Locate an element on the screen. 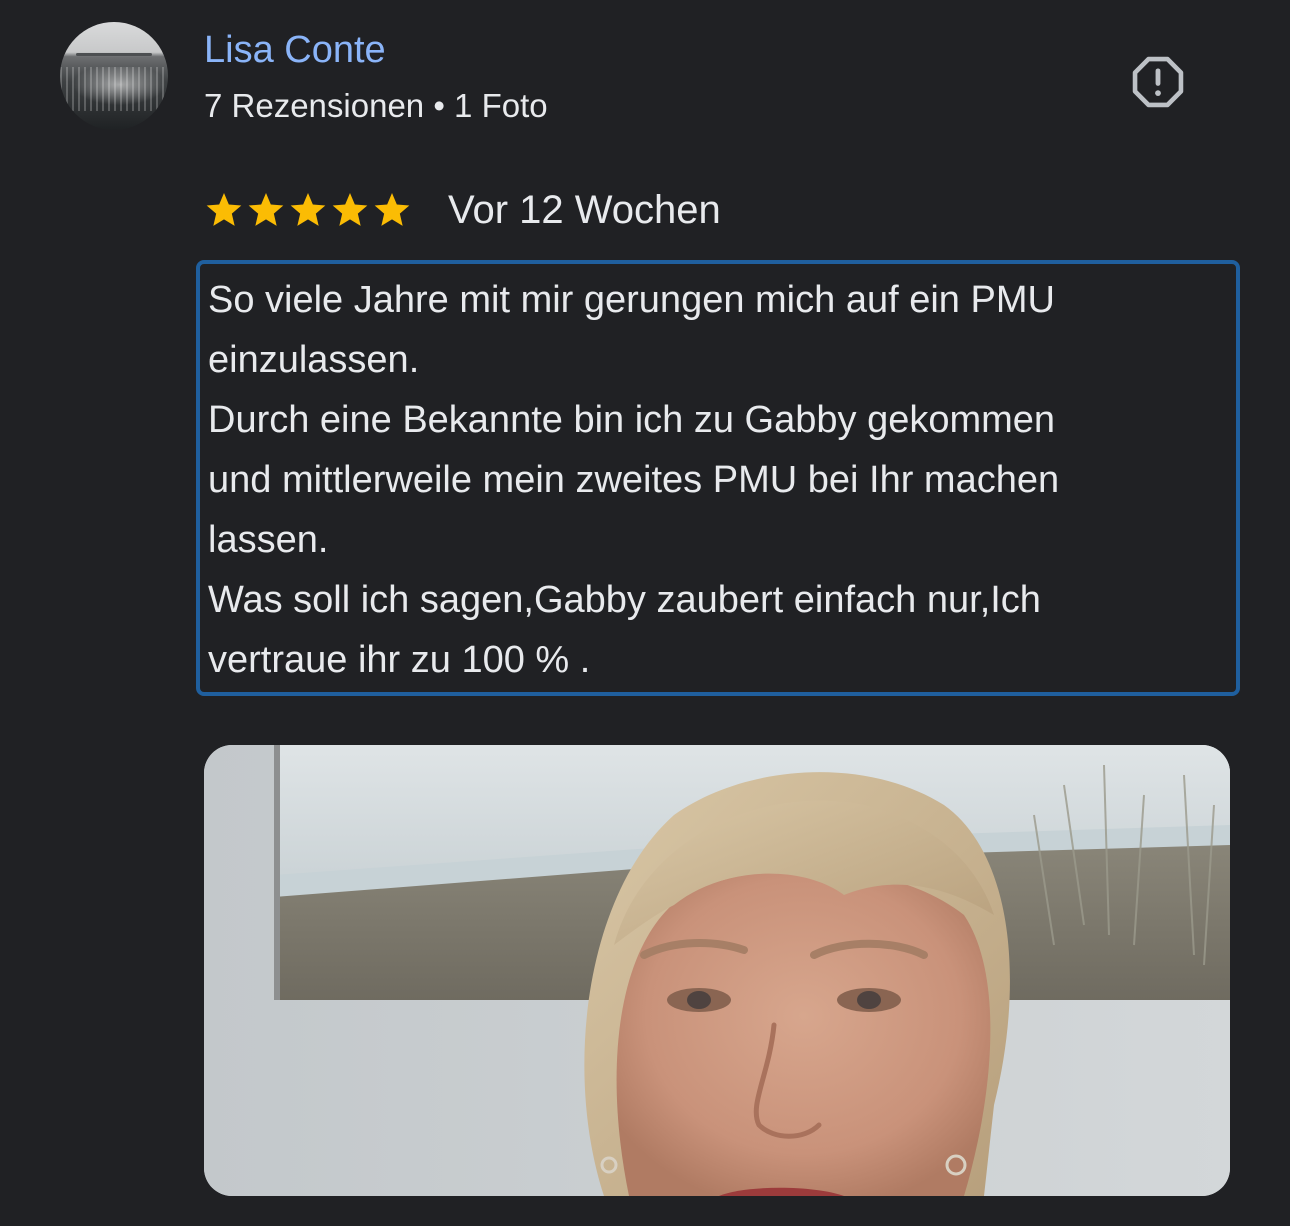 The width and height of the screenshot is (1290, 1226). star-rating is located at coordinates (308, 210).